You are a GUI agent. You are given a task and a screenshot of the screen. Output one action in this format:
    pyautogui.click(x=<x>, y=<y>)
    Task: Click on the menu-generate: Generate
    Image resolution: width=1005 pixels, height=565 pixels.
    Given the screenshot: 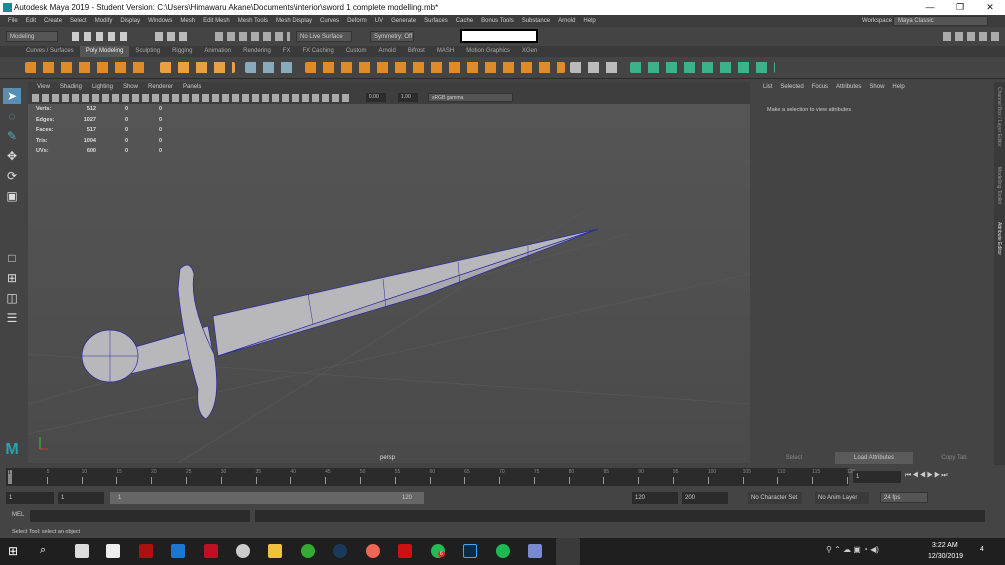 What is the action you would take?
    pyautogui.click(x=403, y=21)
    